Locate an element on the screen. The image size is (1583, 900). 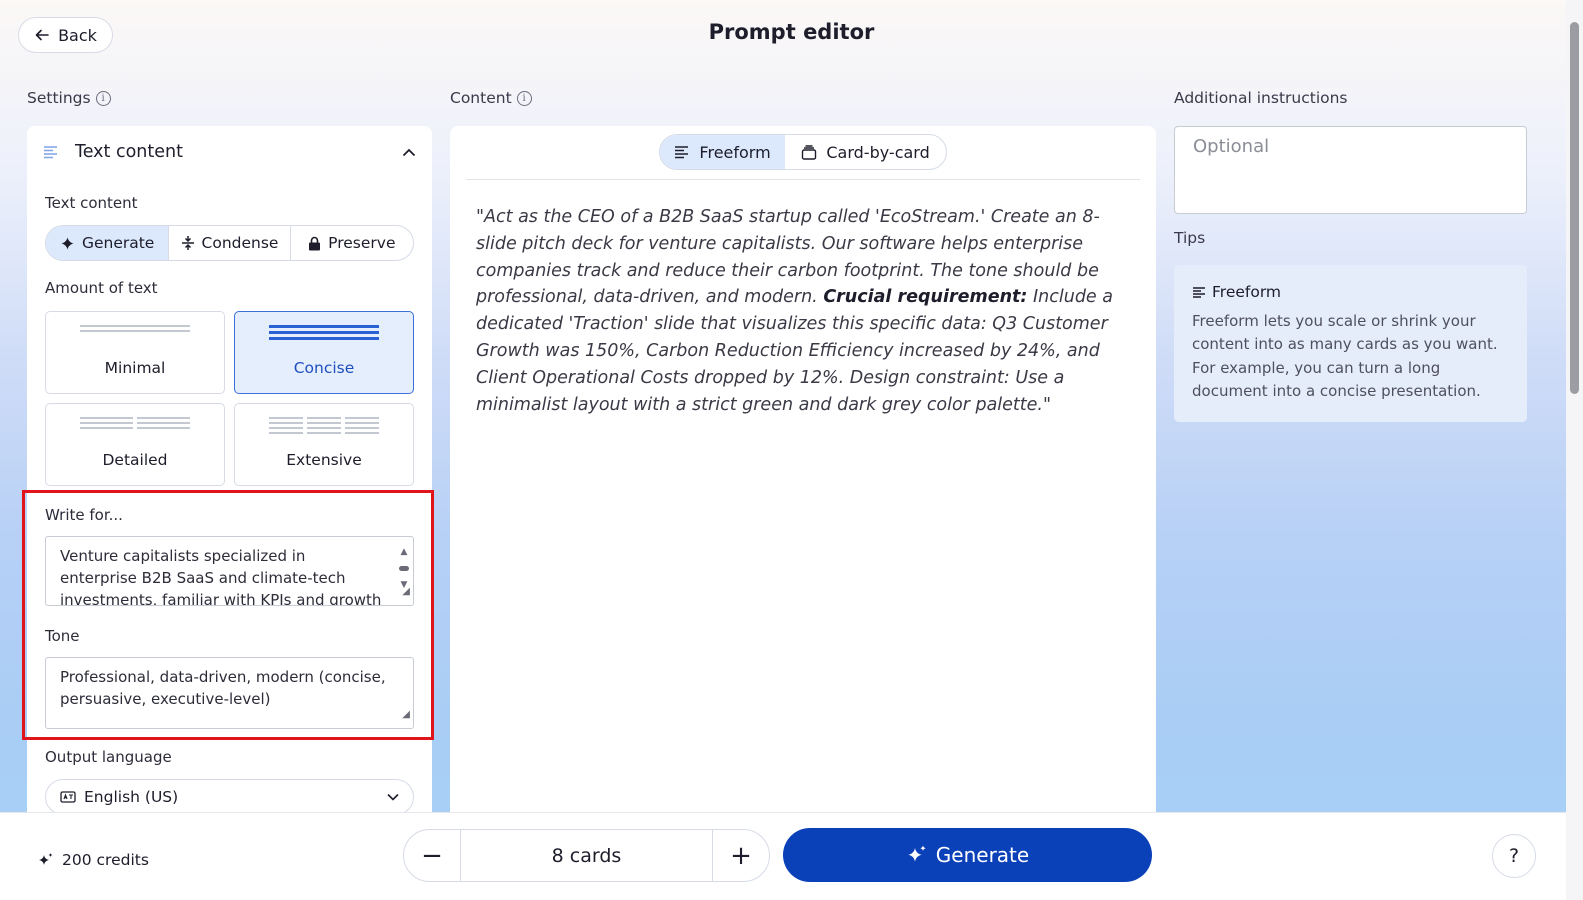
card-count-value: 8 cards is located at coordinates (586, 855).